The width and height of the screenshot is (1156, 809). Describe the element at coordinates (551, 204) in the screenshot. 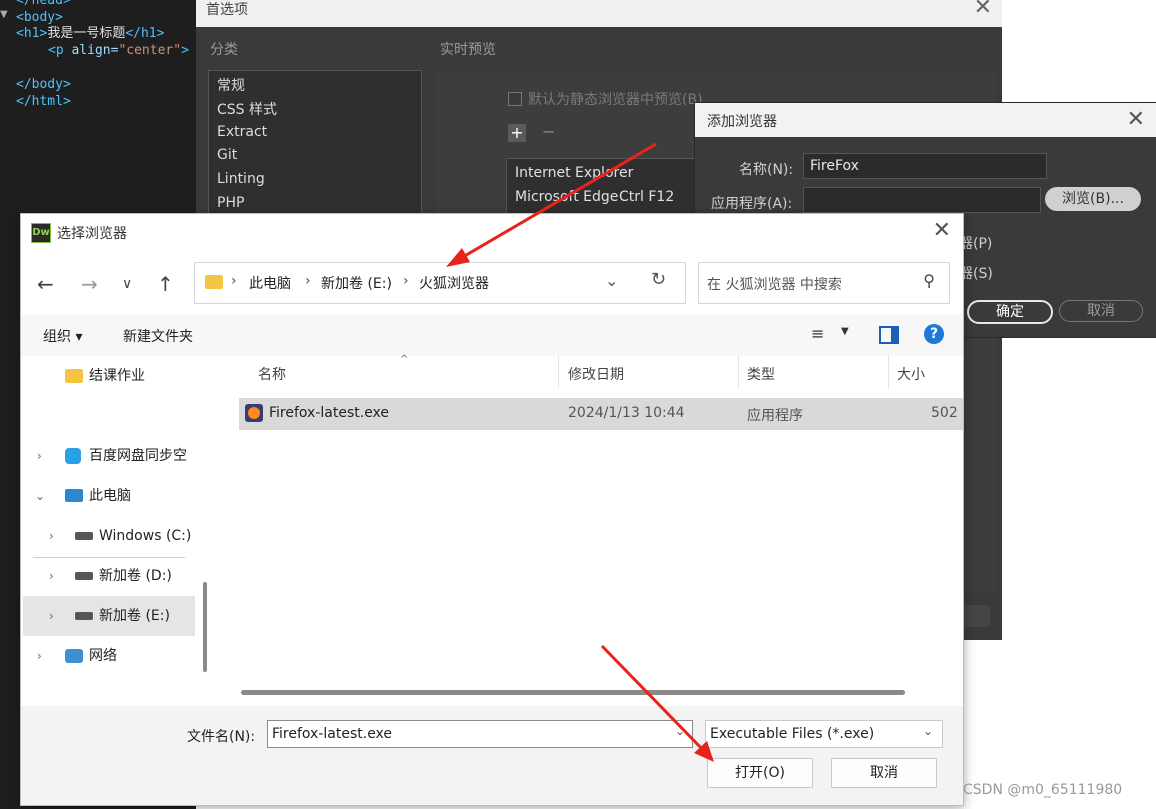

I see `annotation-arrow-to-folder` at that location.